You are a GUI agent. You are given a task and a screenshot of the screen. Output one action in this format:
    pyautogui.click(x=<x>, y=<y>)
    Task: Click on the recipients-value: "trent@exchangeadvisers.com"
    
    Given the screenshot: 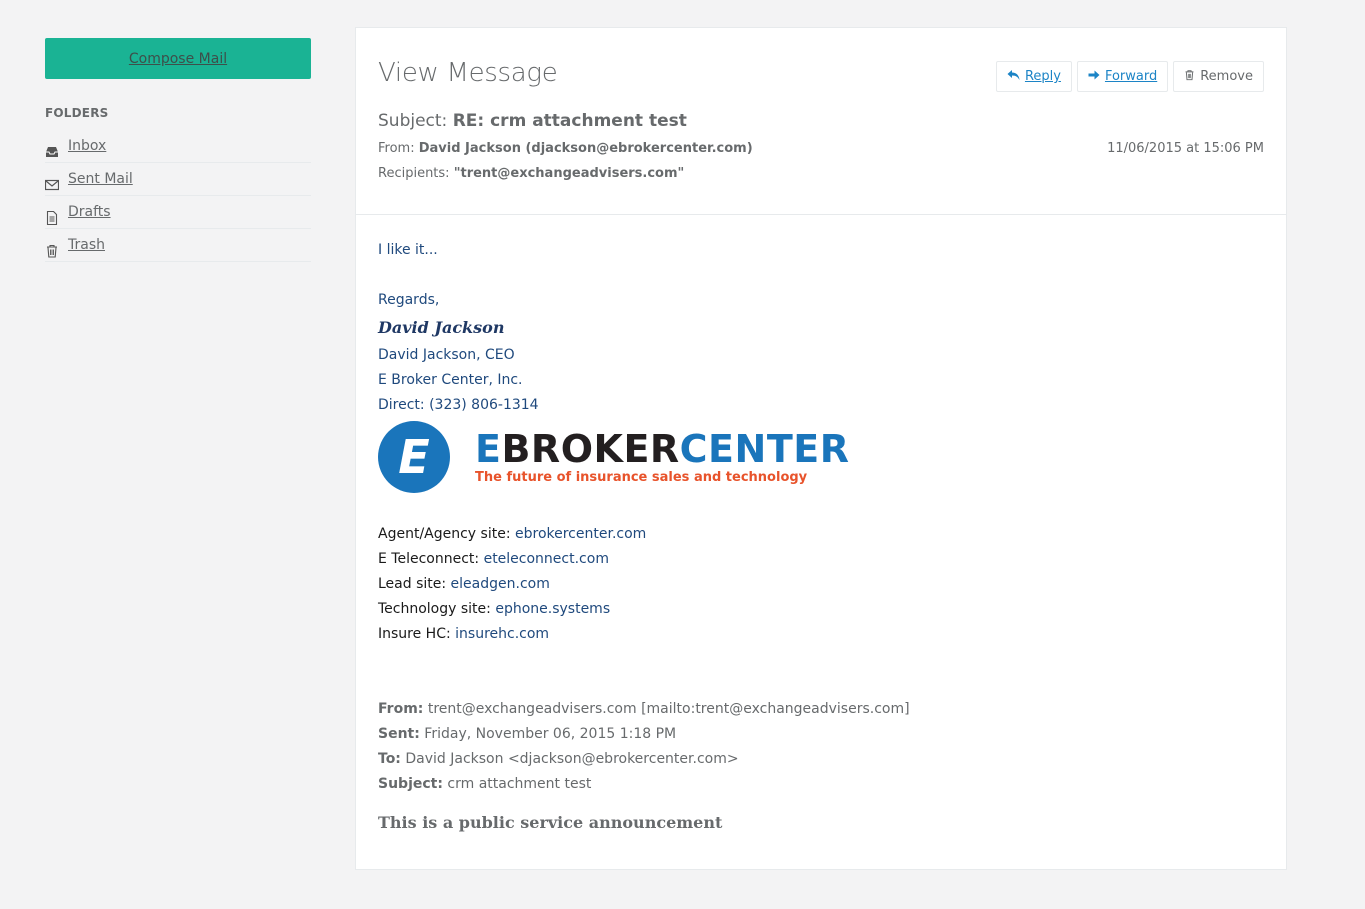 What is the action you would take?
    pyautogui.click(x=569, y=173)
    